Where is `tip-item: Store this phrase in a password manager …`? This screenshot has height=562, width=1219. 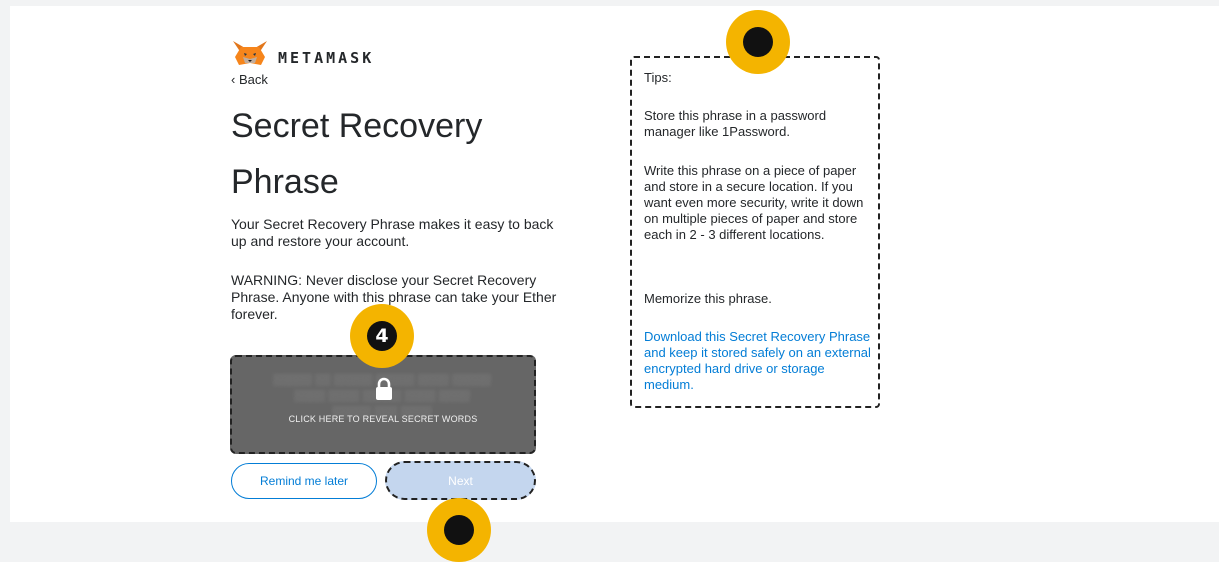
tip-item: Store this phrase in a password manager … is located at coordinates (735, 123).